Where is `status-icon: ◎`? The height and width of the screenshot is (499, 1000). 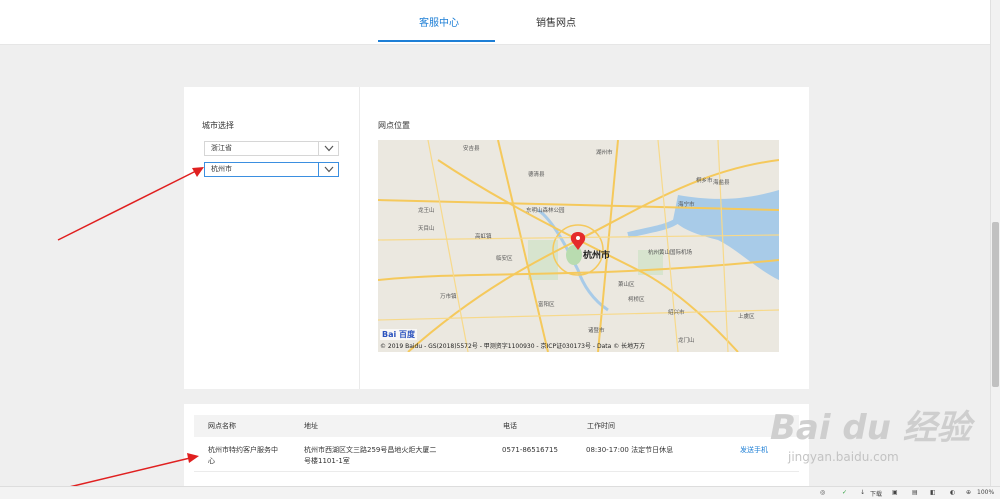 status-icon: ◎ is located at coordinates (822, 492).